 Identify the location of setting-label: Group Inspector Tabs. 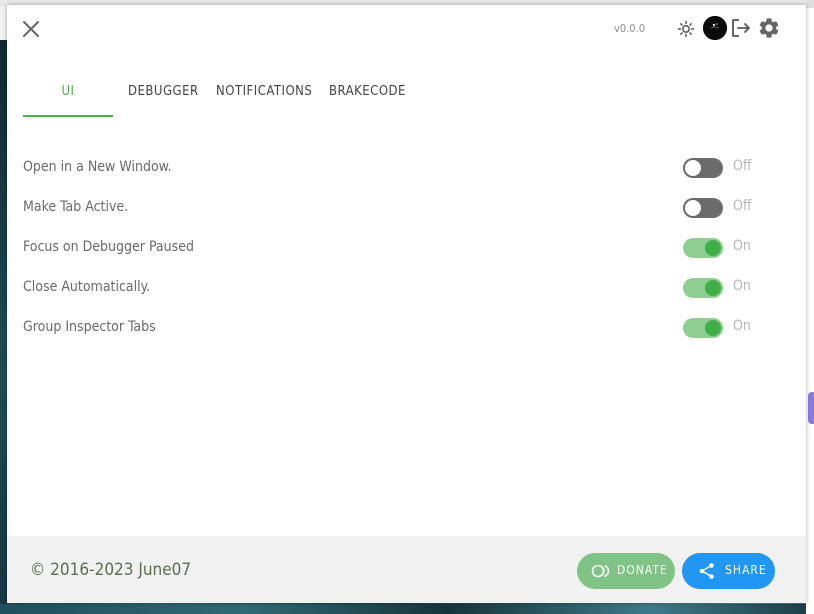
(89, 327).